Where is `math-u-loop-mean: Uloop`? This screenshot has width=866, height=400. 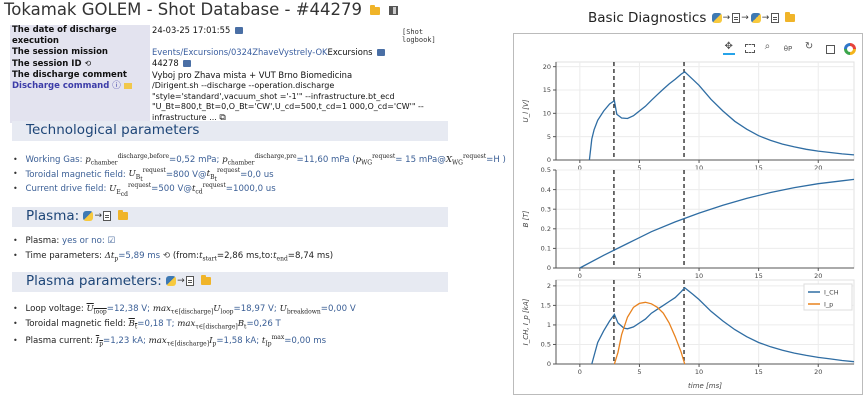
math-u-loop-mean: Uloop is located at coordinates (96, 310).